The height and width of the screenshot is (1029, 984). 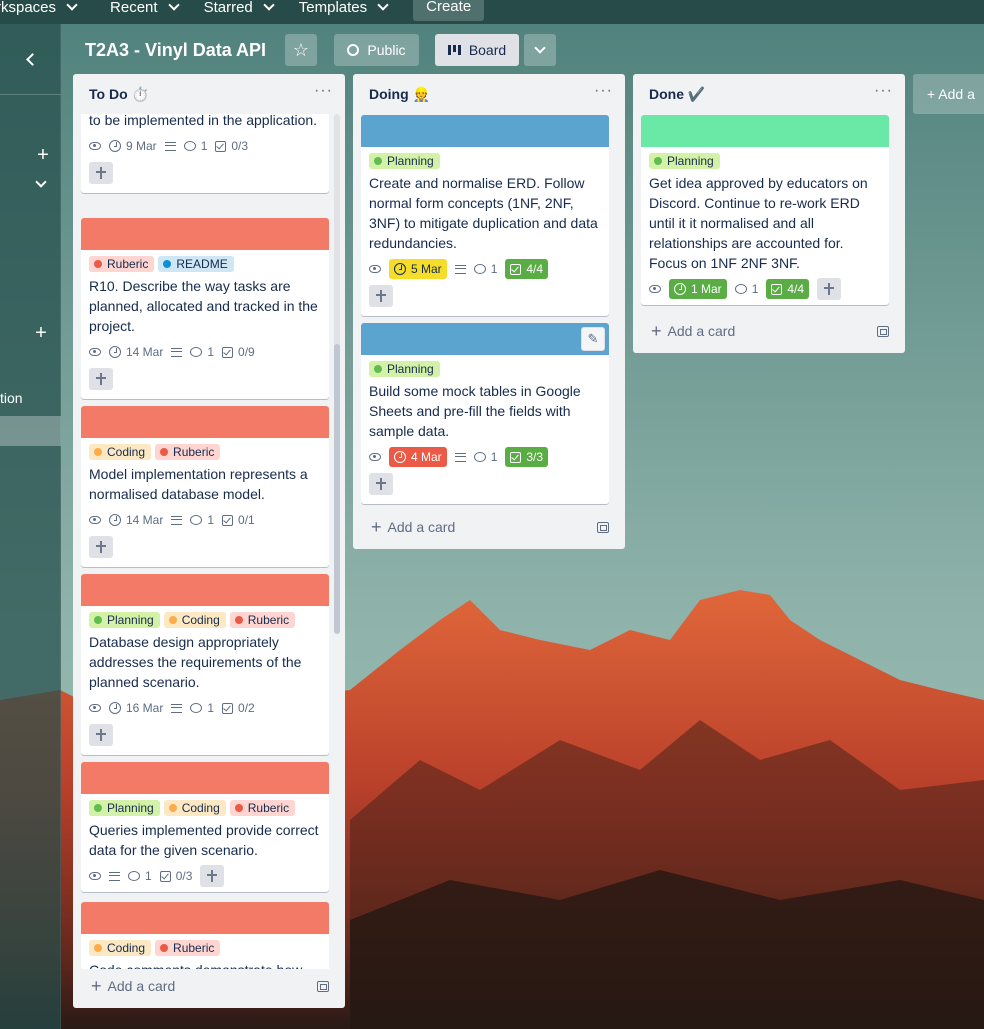 What do you see at coordinates (39, 8) in the screenshot?
I see `nav-workspaces: rkspaces` at bounding box center [39, 8].